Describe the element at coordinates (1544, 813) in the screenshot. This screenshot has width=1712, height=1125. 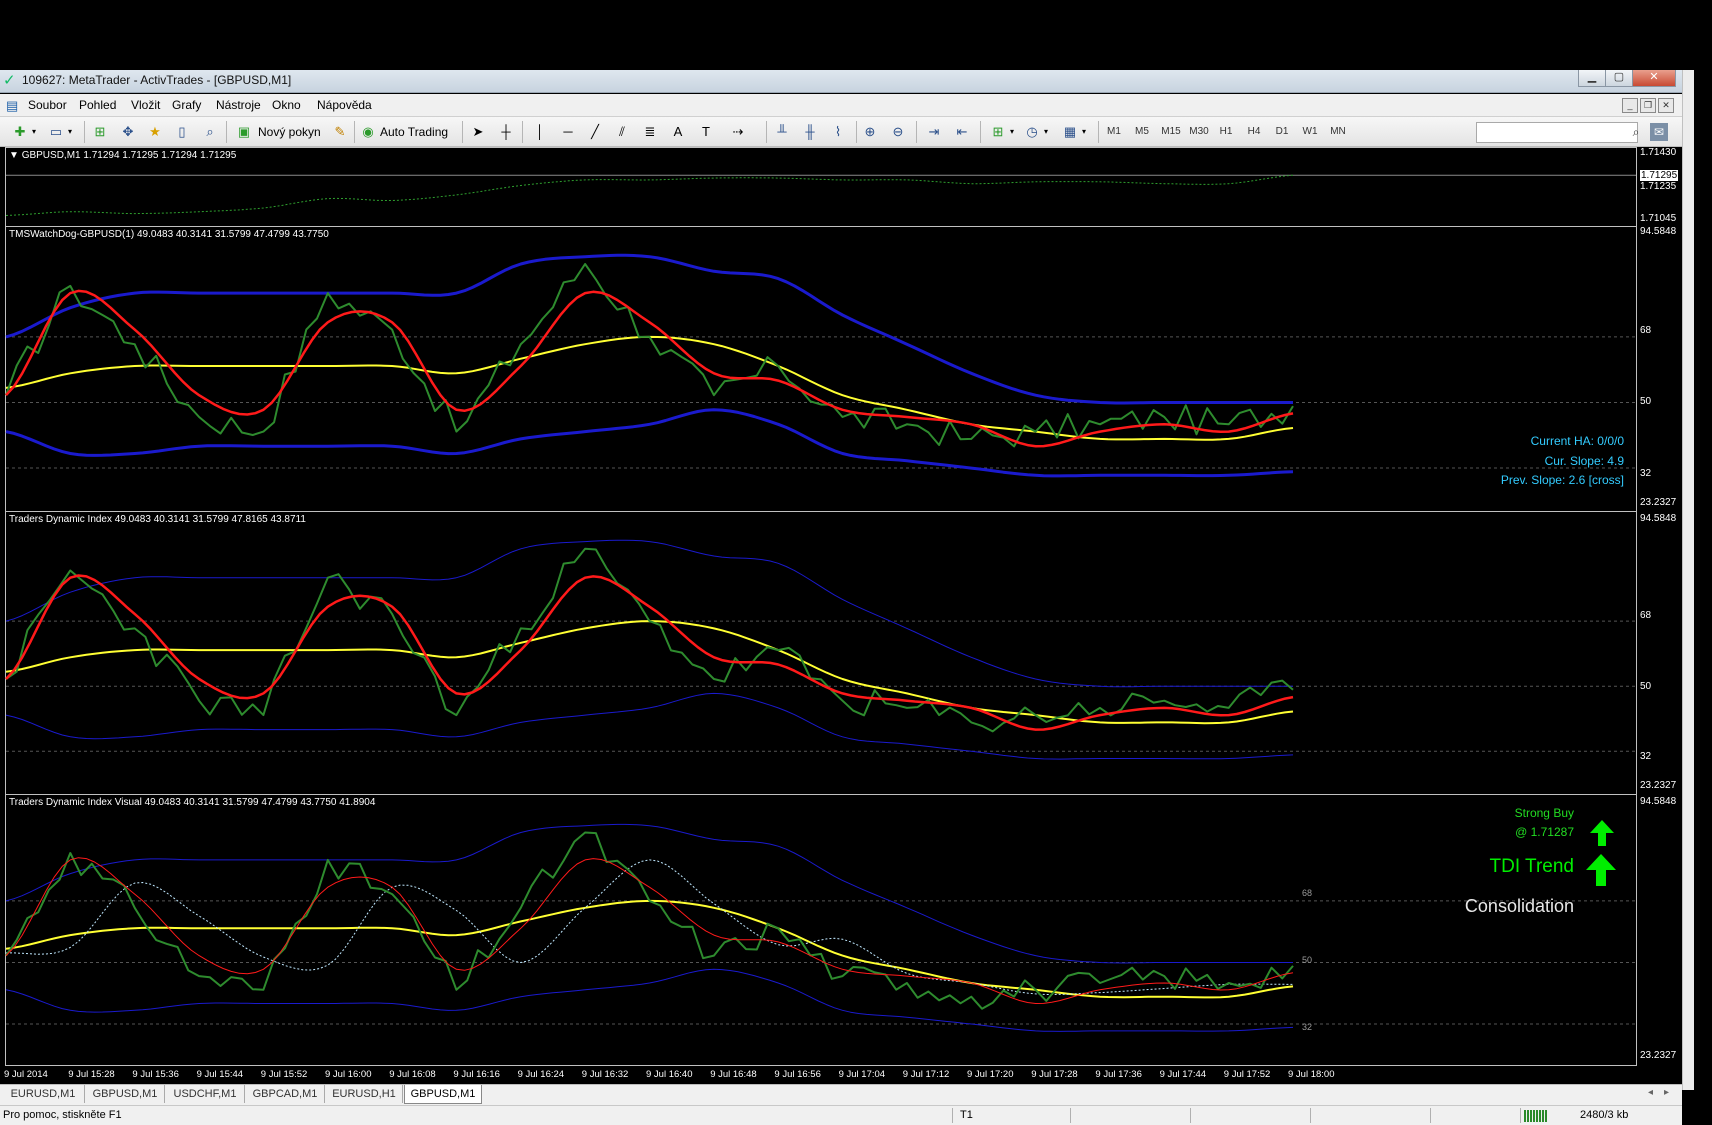
I see `strong-buy-text: Strong Buy` at that location.